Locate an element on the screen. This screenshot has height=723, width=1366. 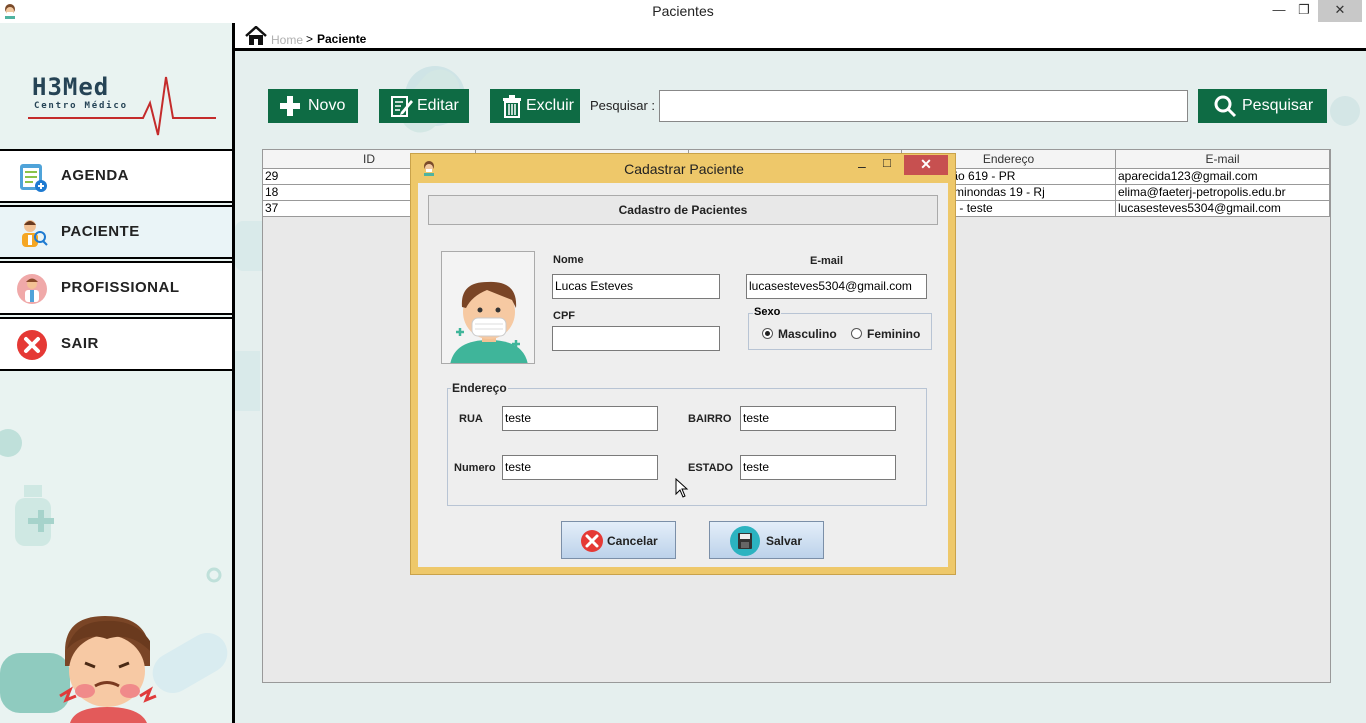
novo-button: Novo is located at coordinates (313, 106).